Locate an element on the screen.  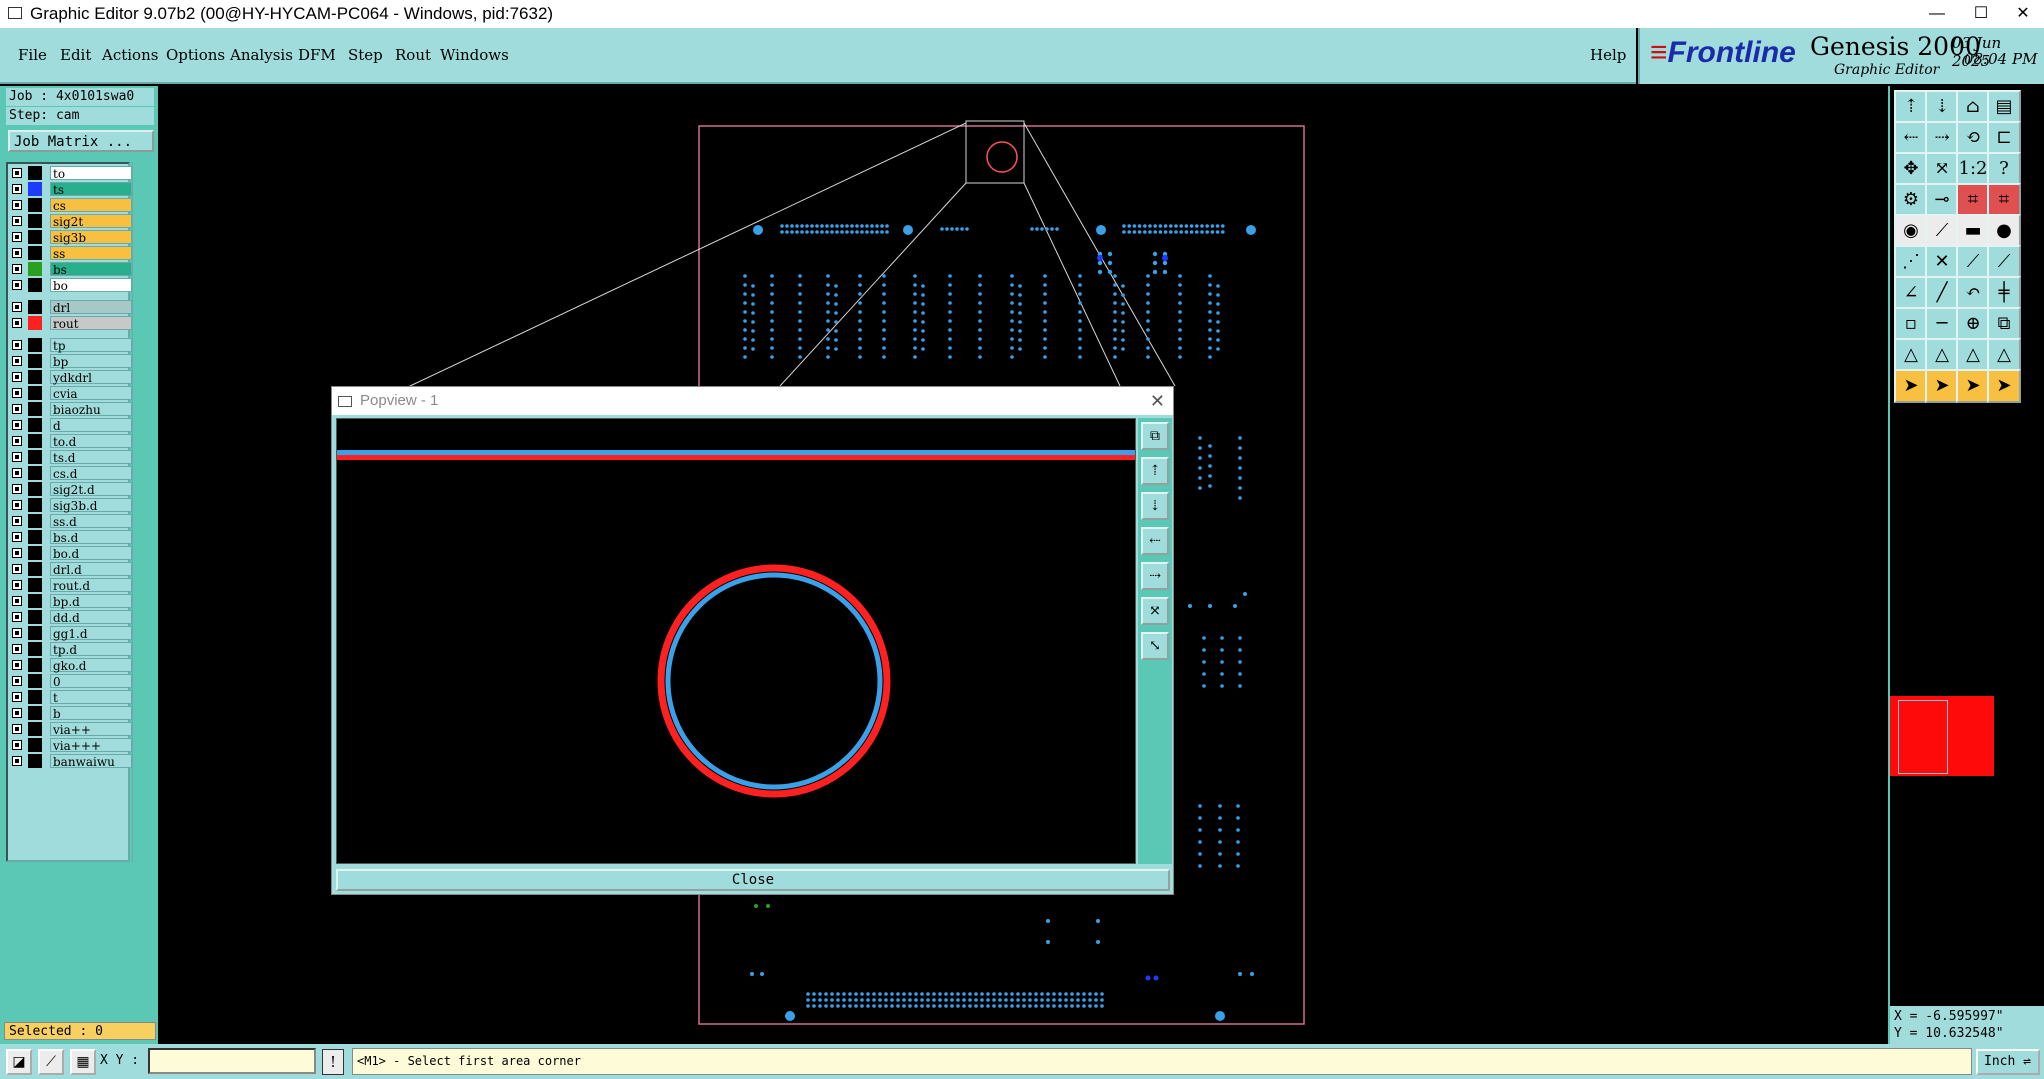
layer-row-sig3b-d: sig3b.d is located at coordinates (72, 505).